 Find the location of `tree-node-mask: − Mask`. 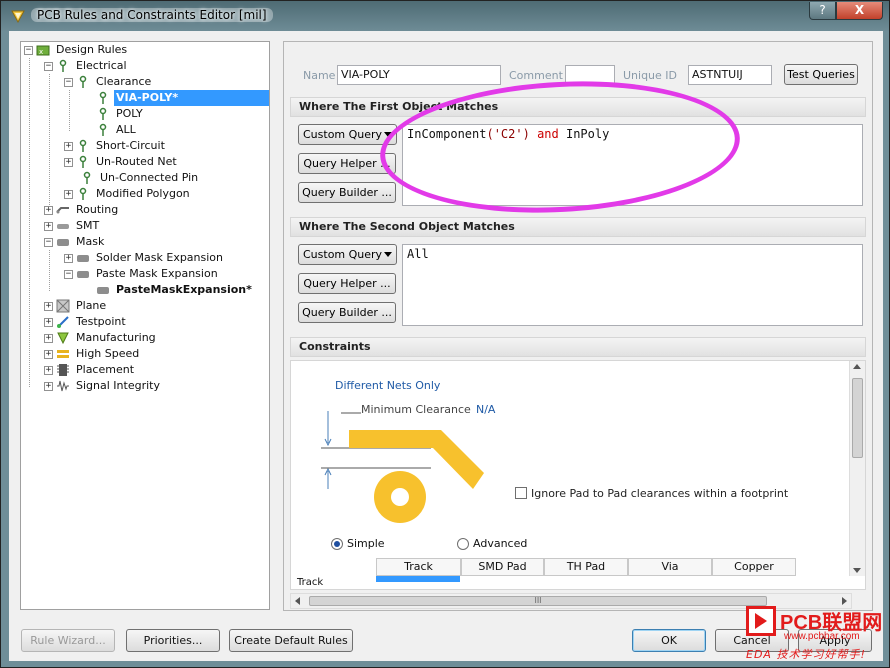

tree-node-mask: − Mask is located at coordinates (75, 242).